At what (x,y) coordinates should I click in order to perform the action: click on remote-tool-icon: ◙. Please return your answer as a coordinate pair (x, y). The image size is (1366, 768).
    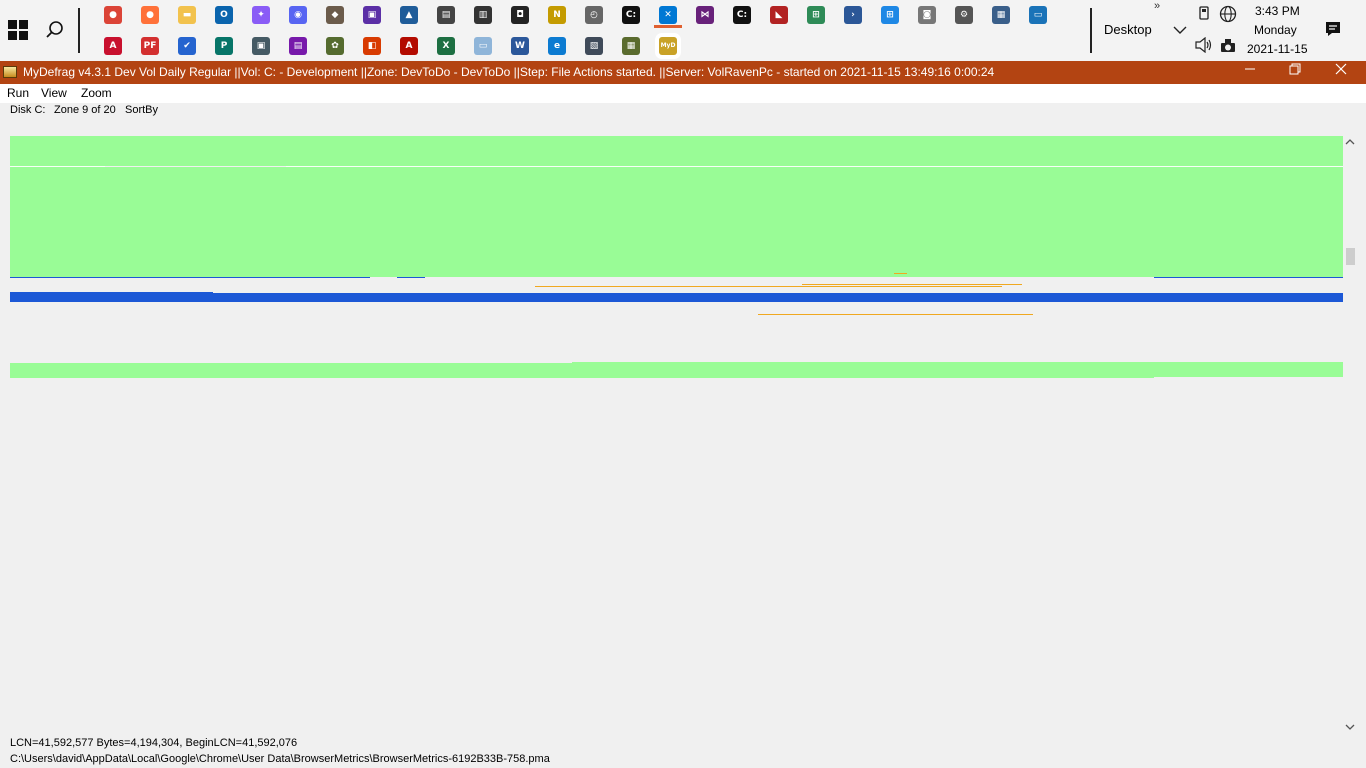
    Looking at the image, I should click on (927, 15).